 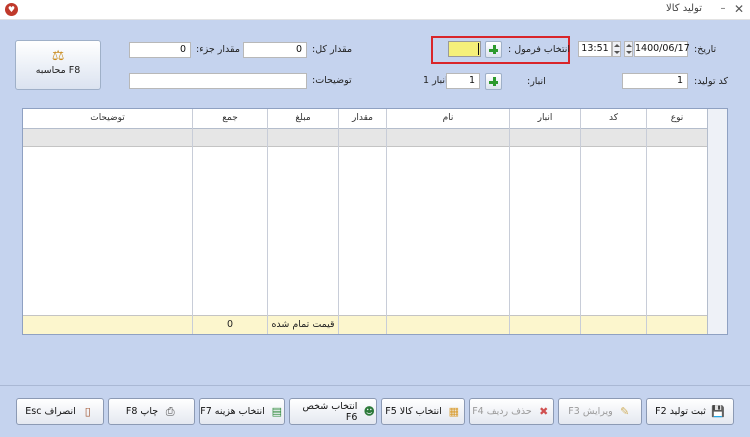 What do you see at coordinates (677, 118) in the screenshot?
I see `column-header-type: نوع` at bounding box center [677, 118].